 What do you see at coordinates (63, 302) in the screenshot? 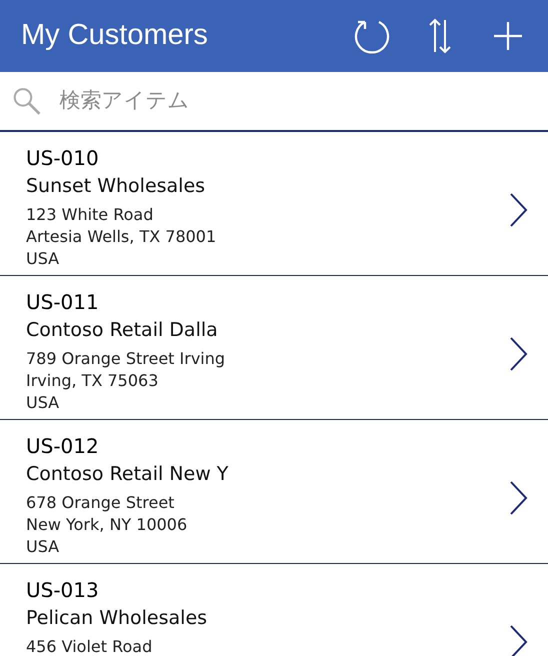
I see `customer-id: US-011` at bounding box center [63, 302].